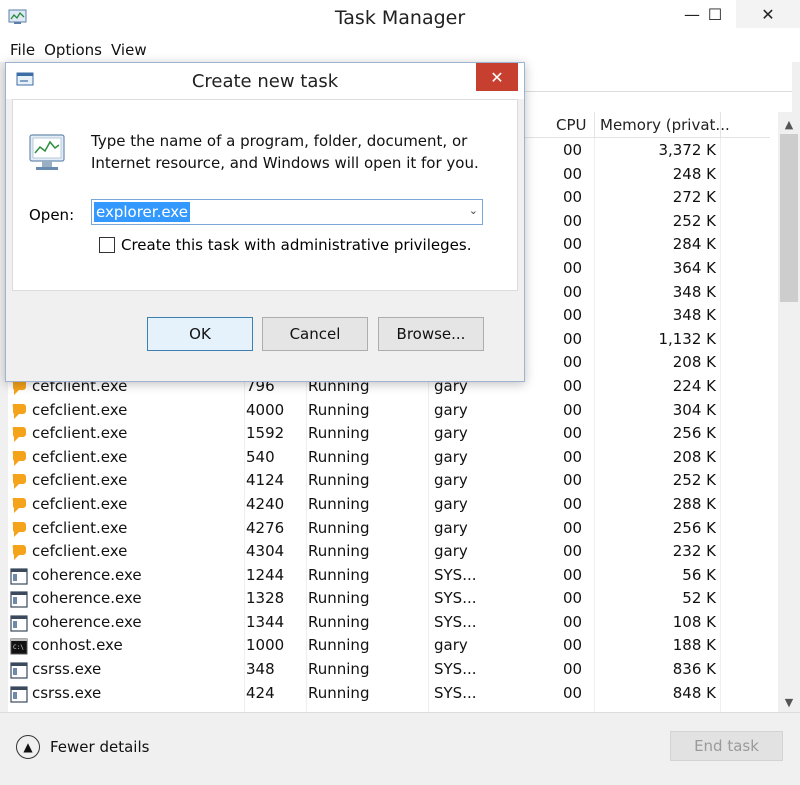  Describe the element at coordinates (22, 50) in the screenshot. I see `menu-file: File` at that location.